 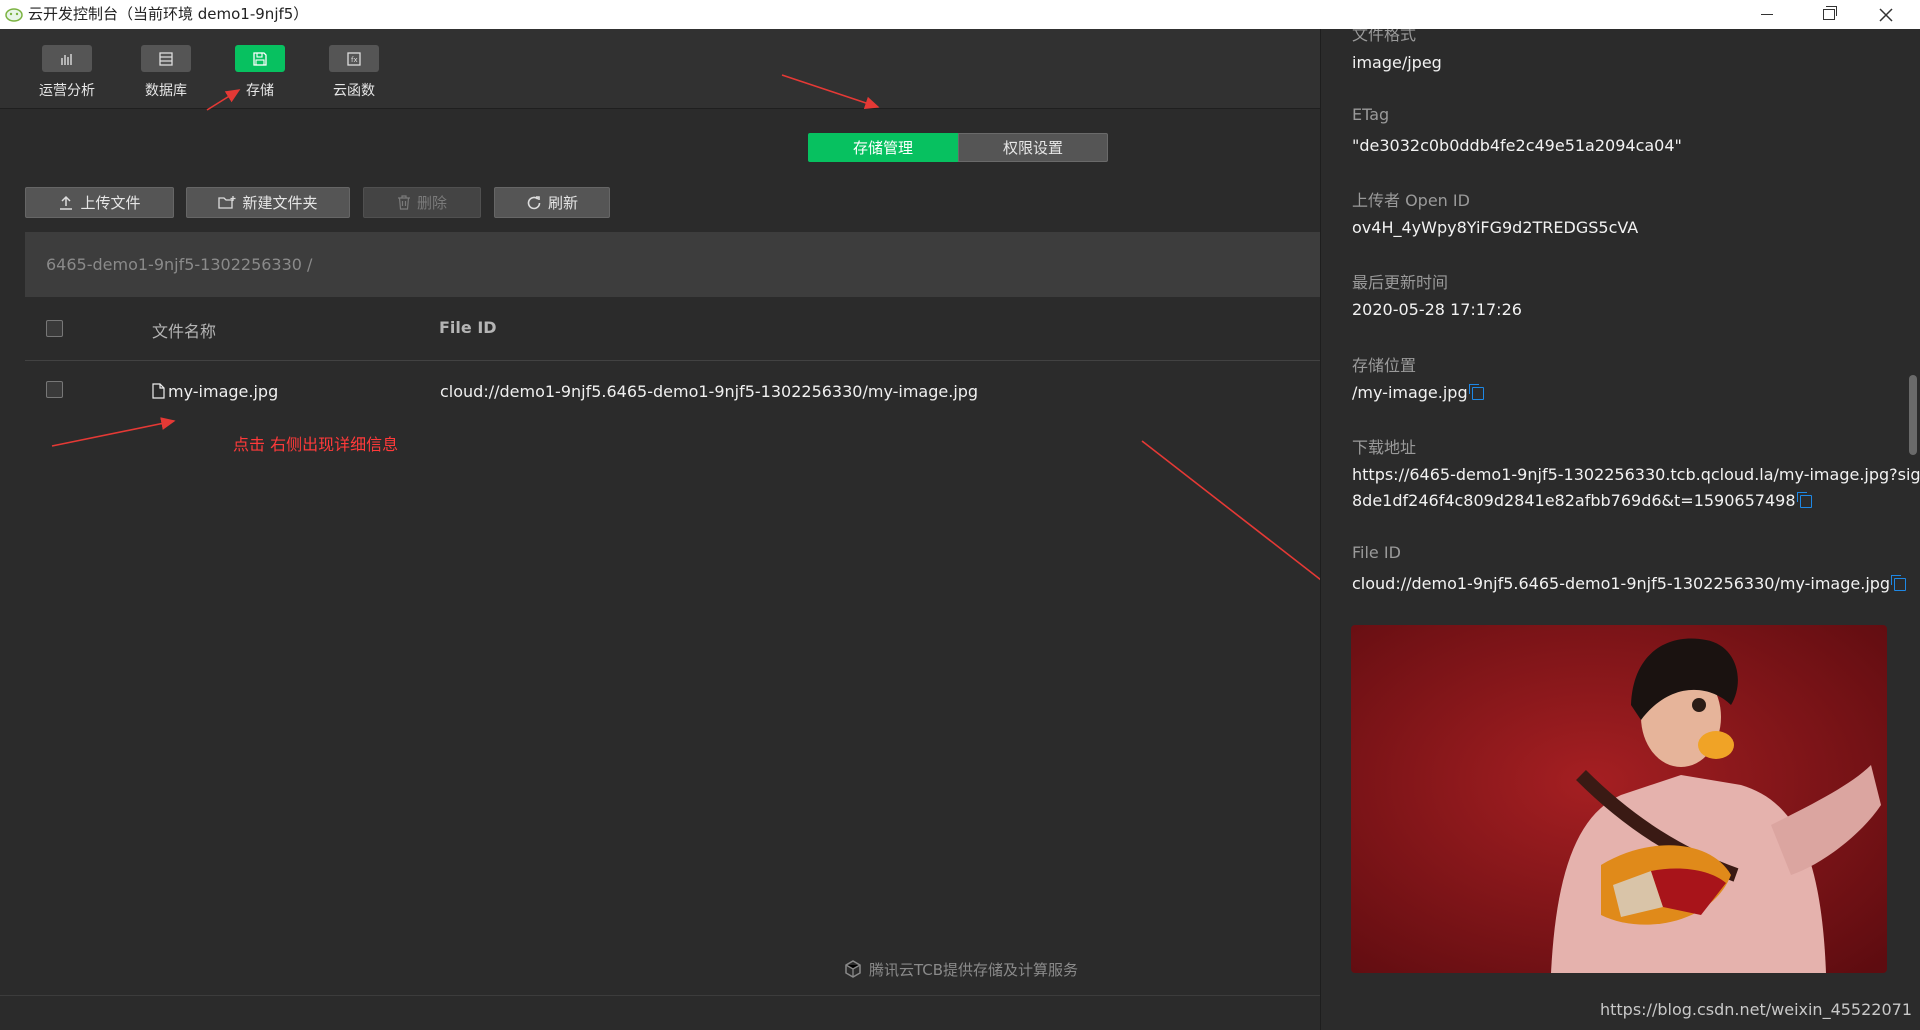 I want to click on annotation-note: 点击 右侧出现详细信息, so click(x=316, y=444).